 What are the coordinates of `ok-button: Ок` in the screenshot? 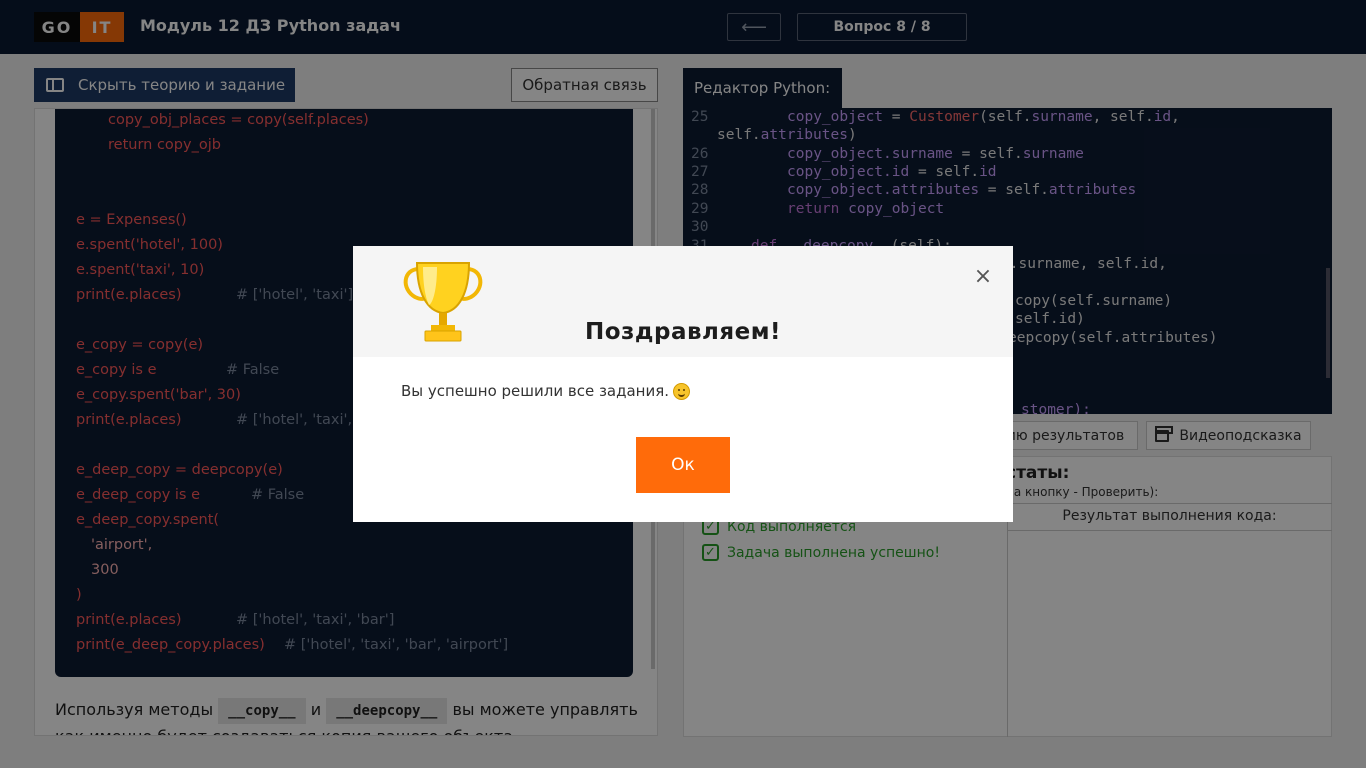 It's located at (683, 465).